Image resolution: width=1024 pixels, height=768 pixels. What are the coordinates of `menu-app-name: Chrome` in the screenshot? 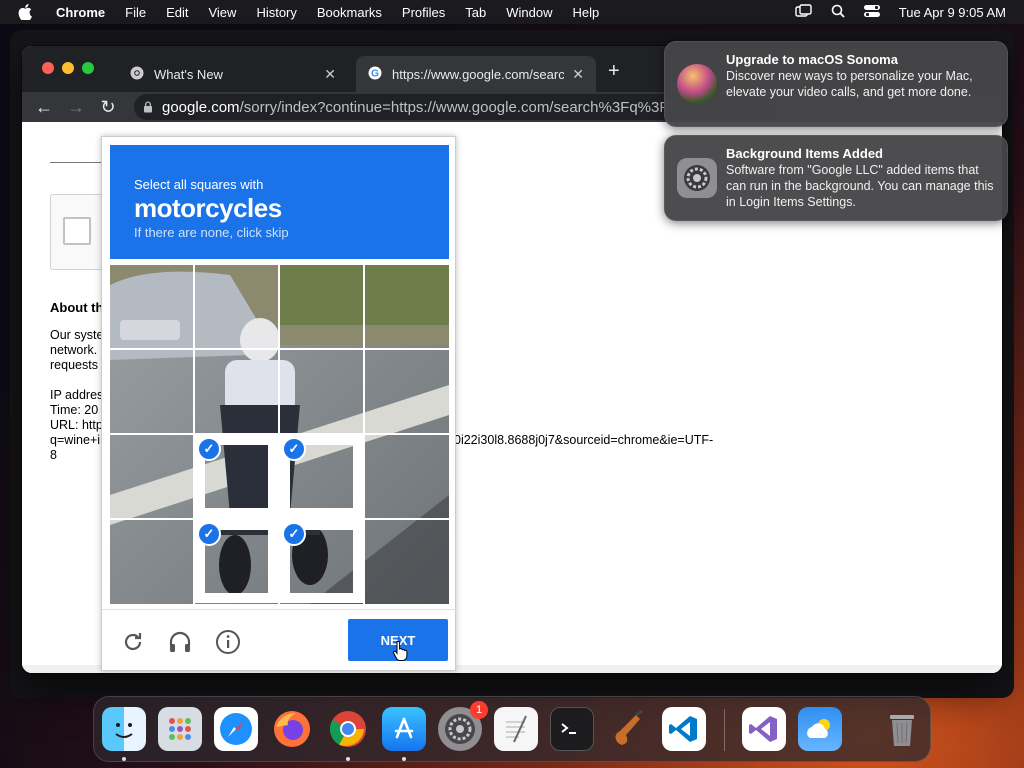 It's located at (80, 12).